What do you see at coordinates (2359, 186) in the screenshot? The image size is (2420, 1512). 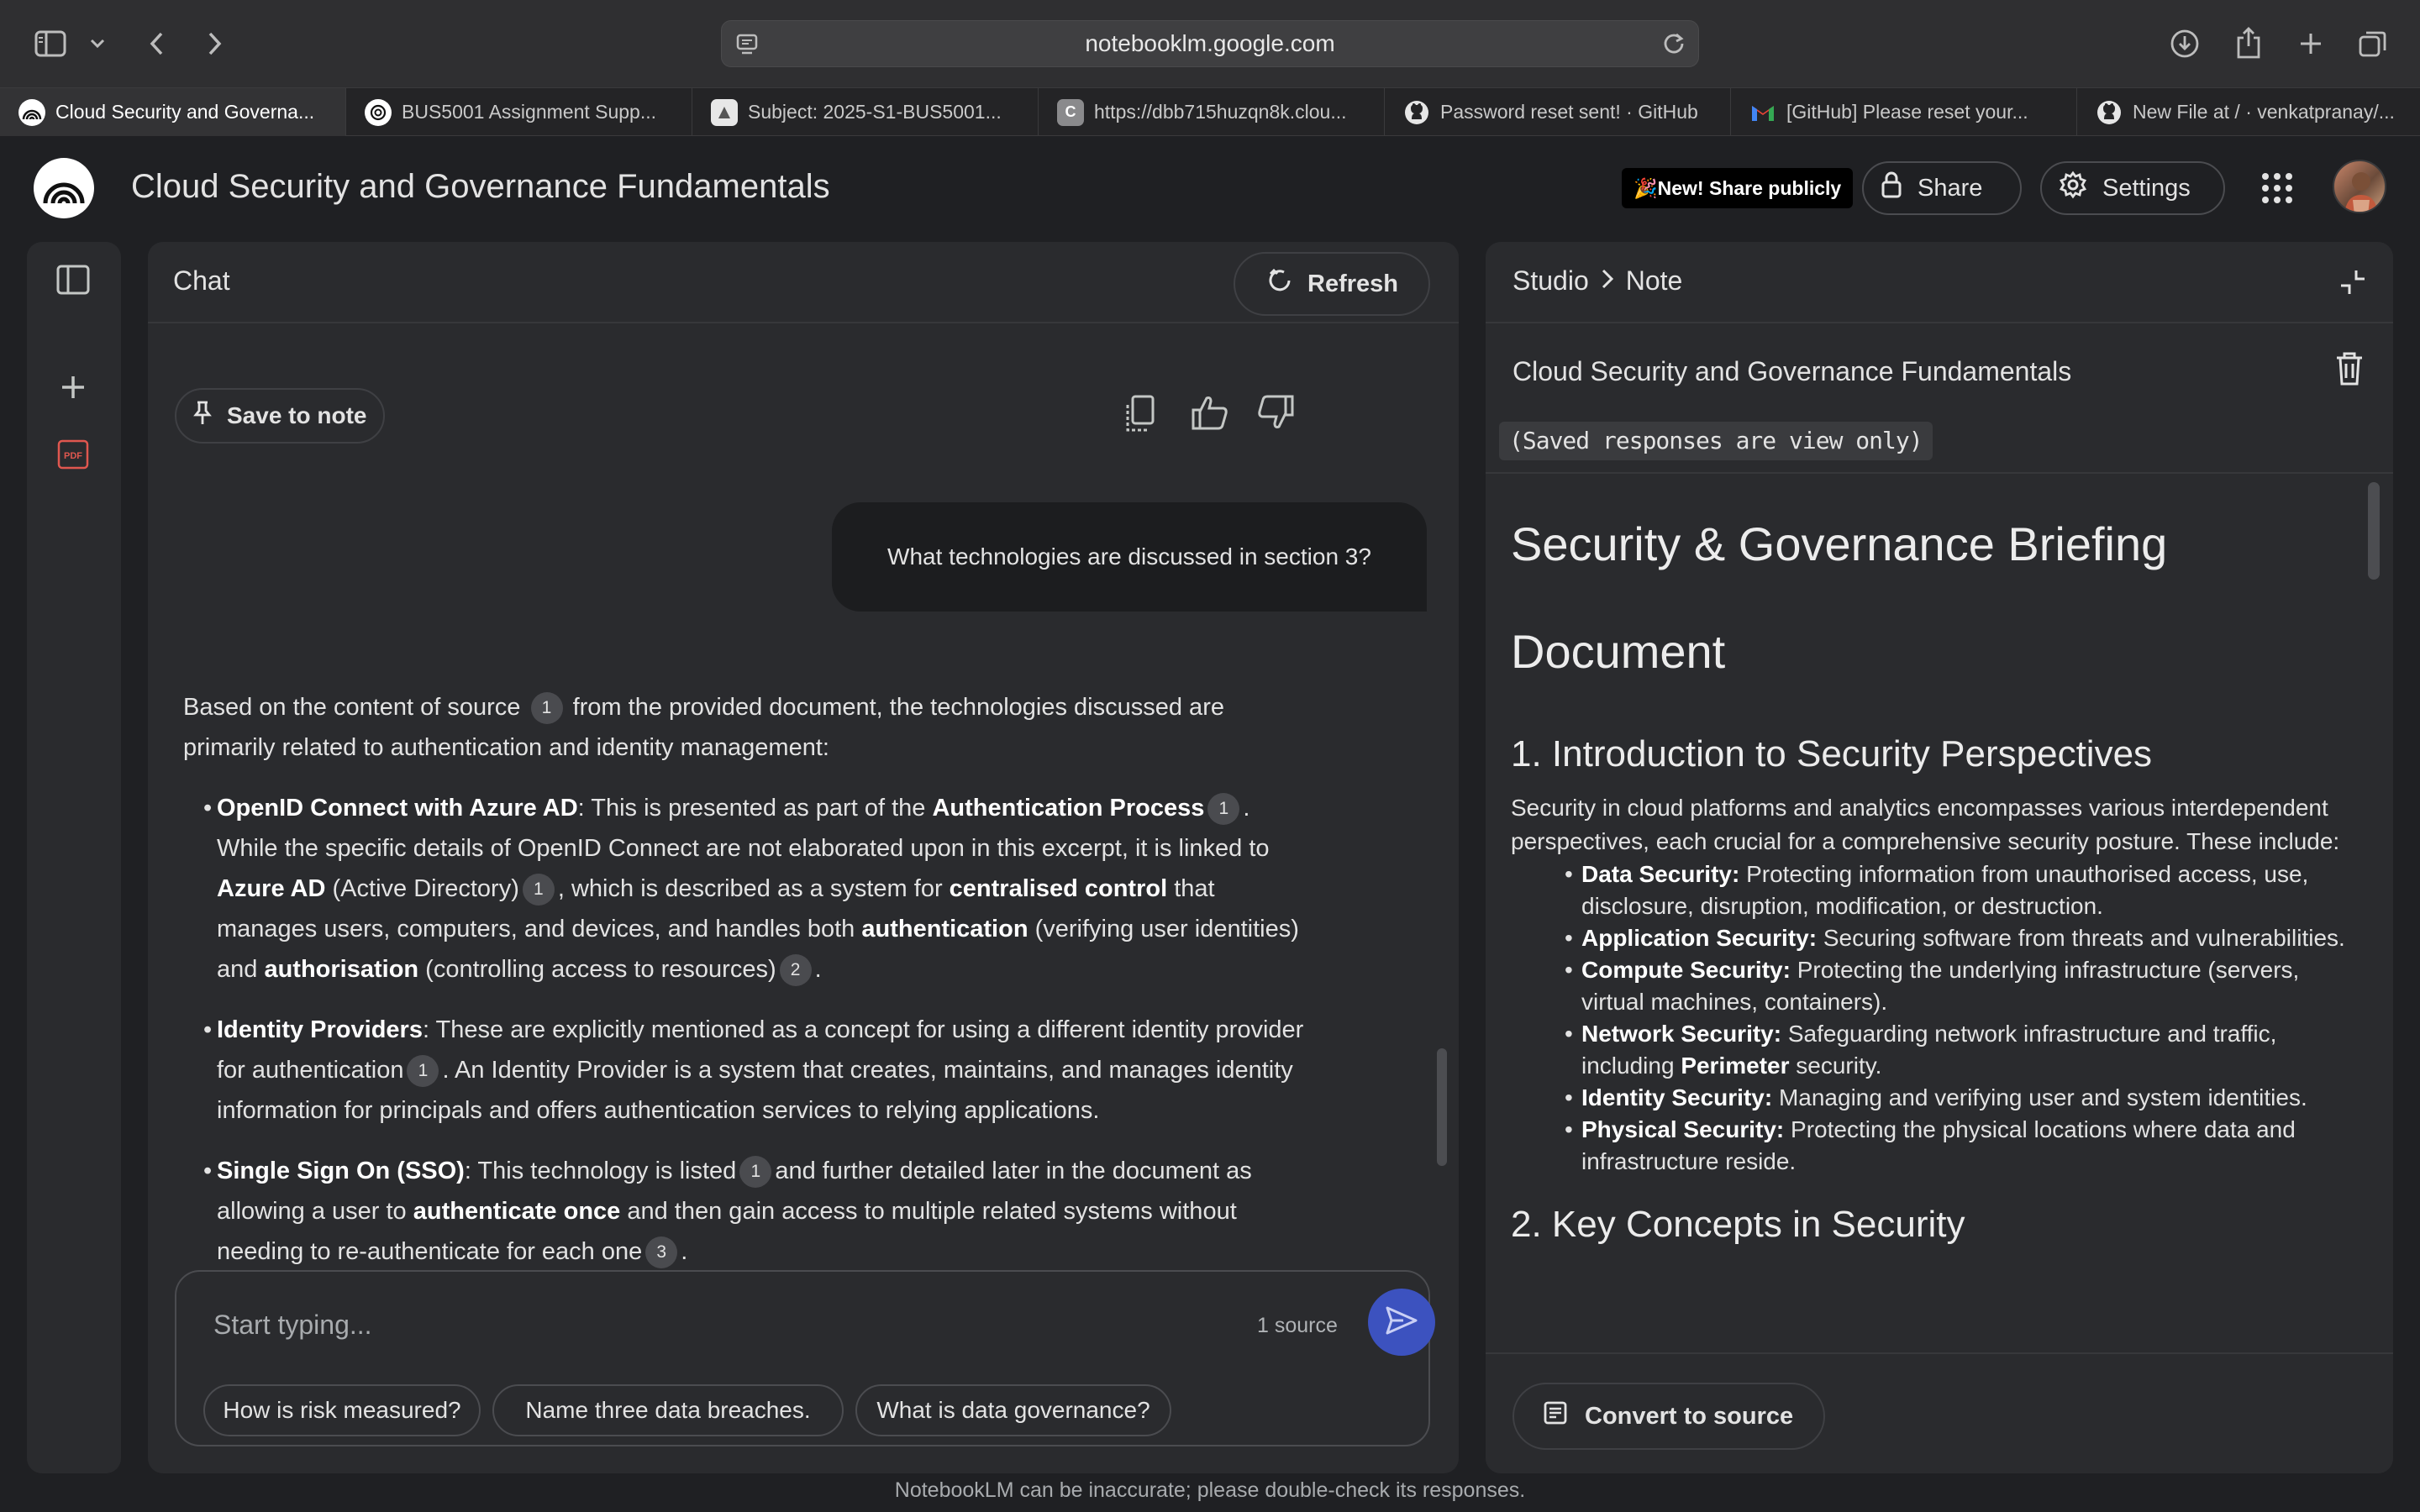 I see `avatar` at bounding box center [2359, 186].